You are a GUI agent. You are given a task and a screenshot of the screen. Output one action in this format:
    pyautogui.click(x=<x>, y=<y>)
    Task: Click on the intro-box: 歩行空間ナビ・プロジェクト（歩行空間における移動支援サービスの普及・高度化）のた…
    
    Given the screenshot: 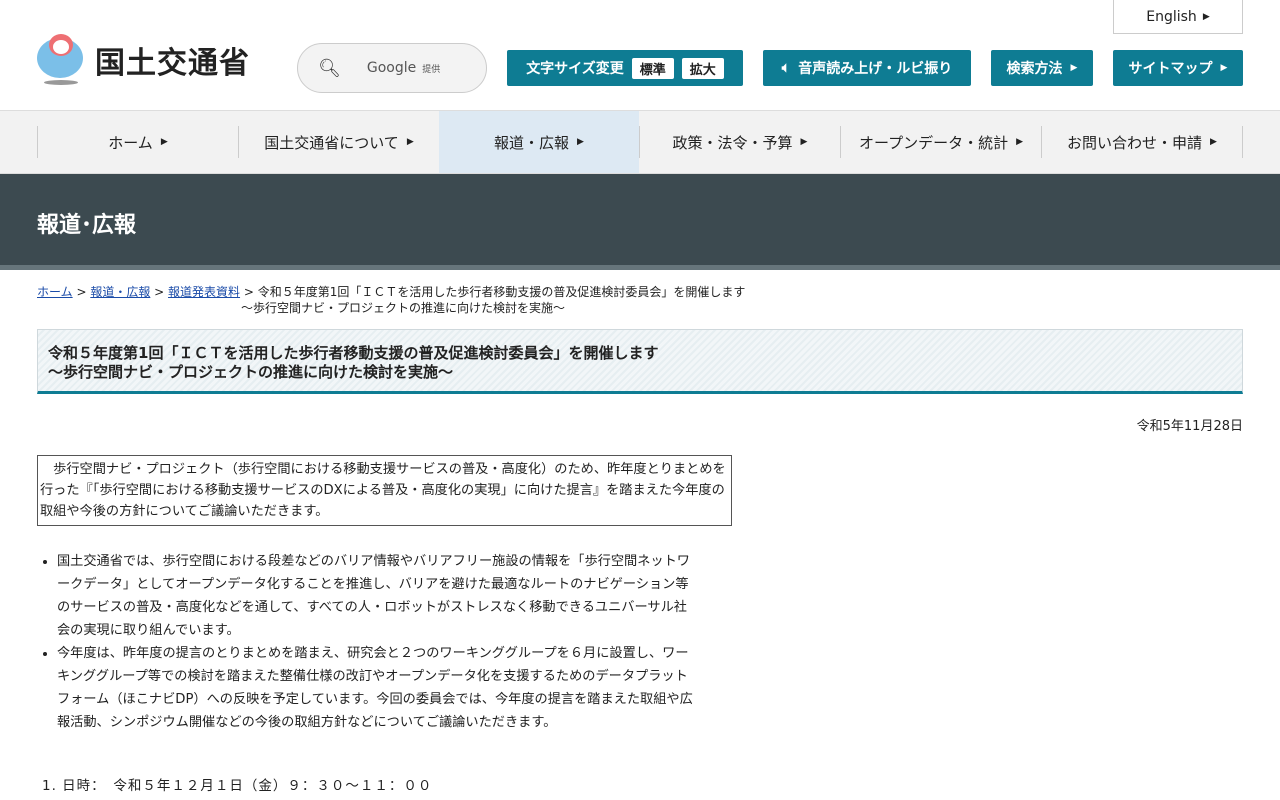 What is the action you would take?
    pyautogui.click(x=384, y=490)
    